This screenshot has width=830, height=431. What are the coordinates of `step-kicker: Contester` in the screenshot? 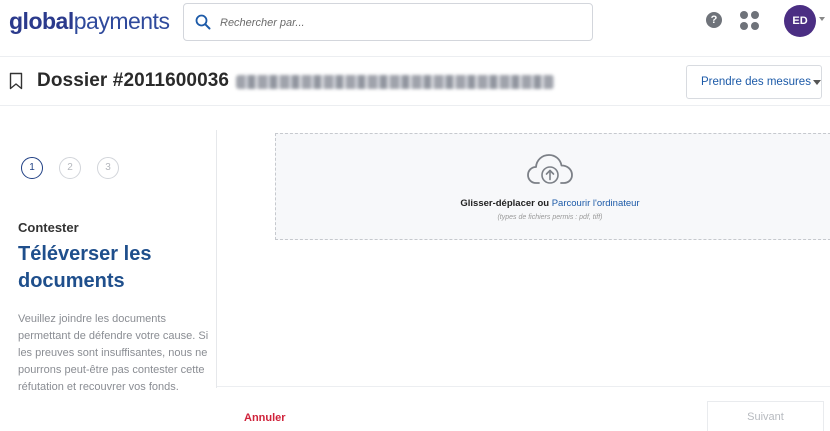 It's located at (48, 227).